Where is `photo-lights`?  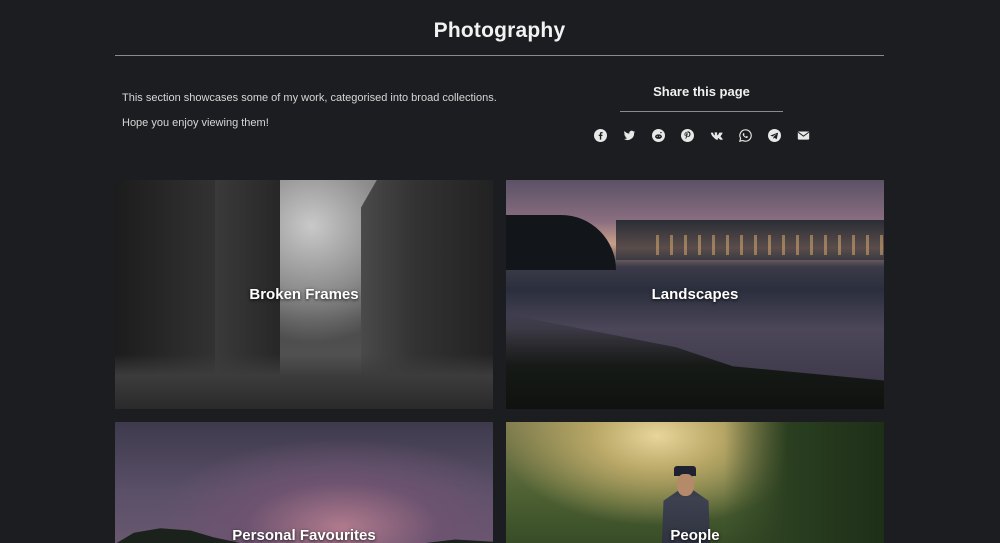
photo-lights is located at coordinates (770, 245).